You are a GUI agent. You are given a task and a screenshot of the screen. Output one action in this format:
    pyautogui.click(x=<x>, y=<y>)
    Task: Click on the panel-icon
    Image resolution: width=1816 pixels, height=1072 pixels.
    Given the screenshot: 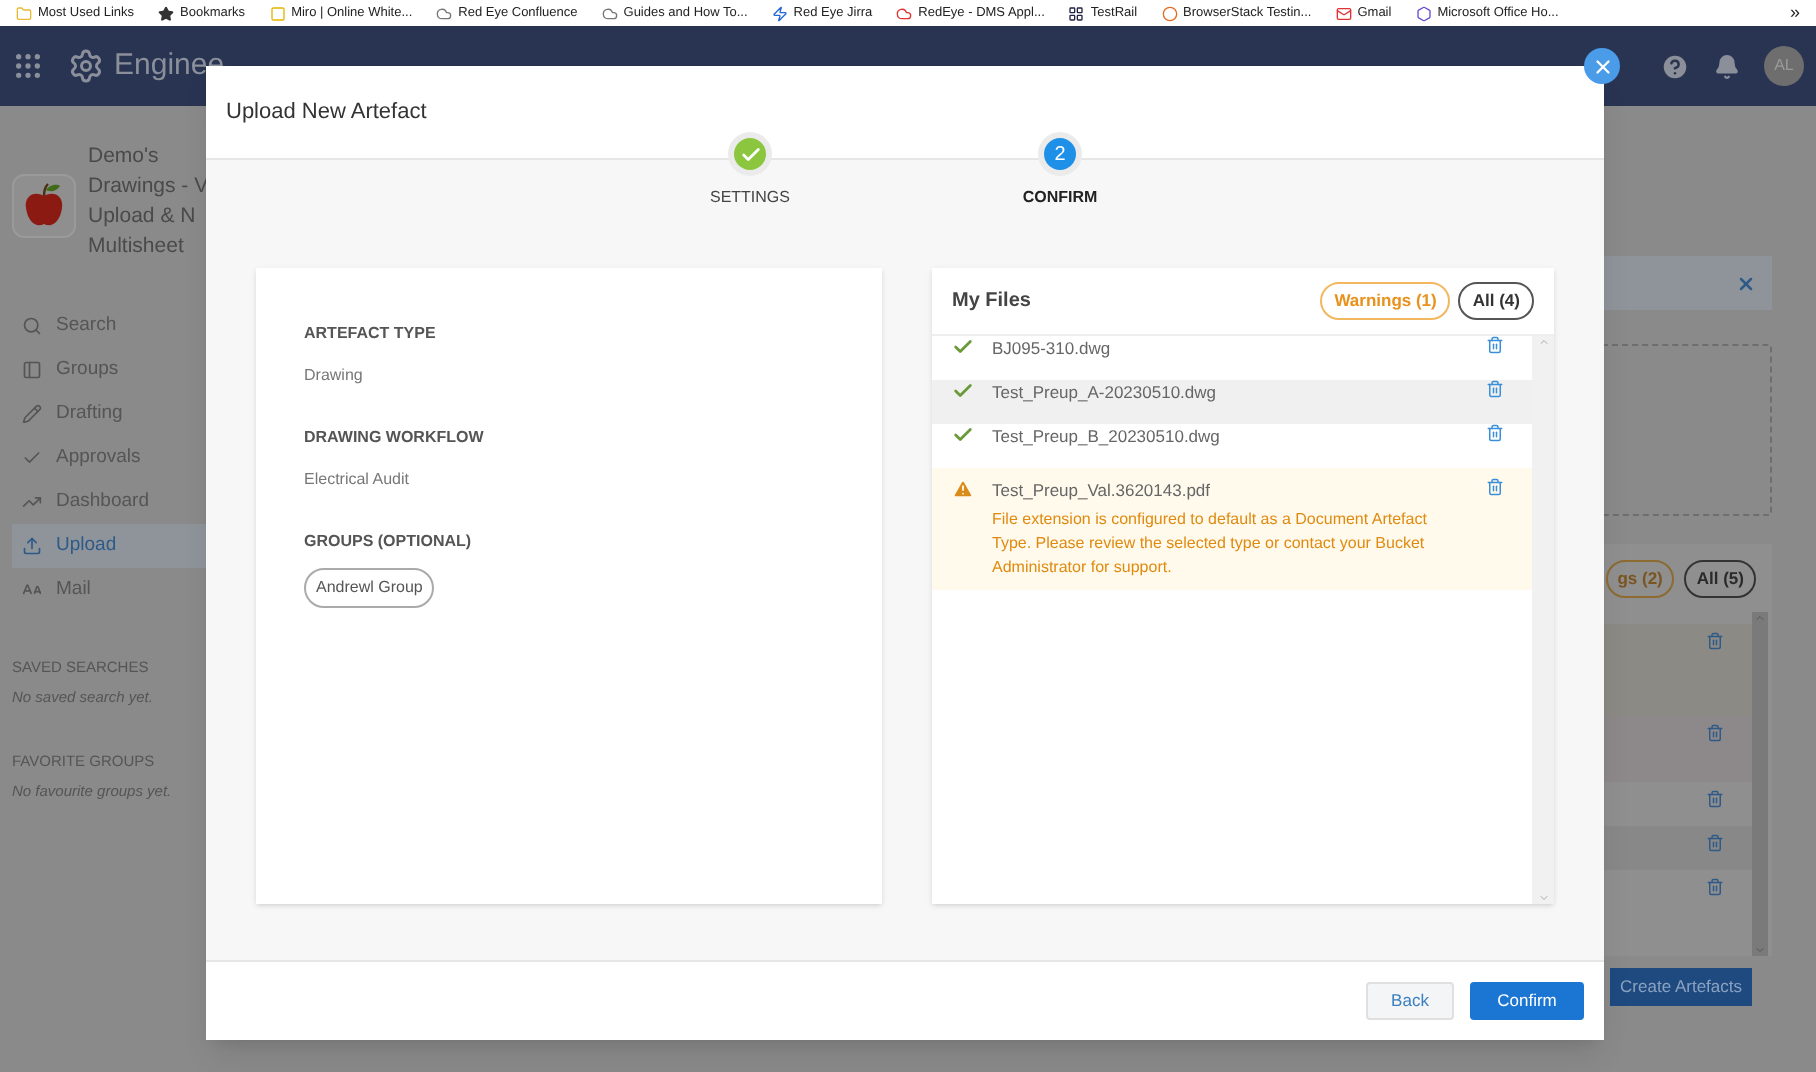 What is the action you would take?
    pyautogui.click(x=32, y=370)
    